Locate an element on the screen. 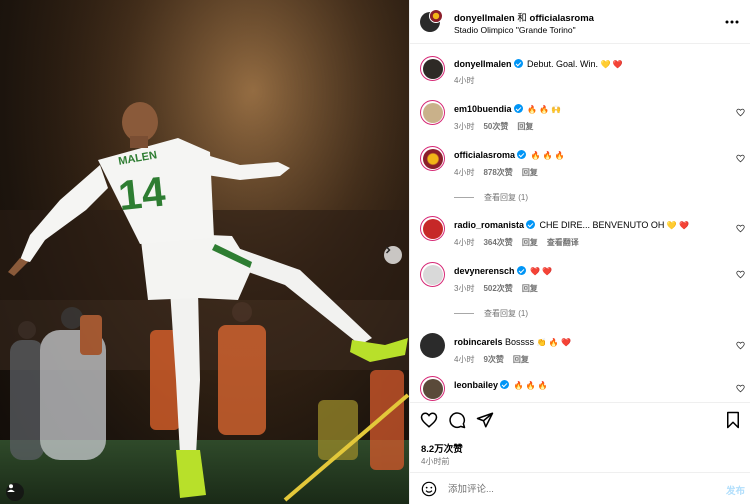 Image resolution: width=750 pixels, height=504 pixels. chevron-right-icon is located at coordinates (388, 250).